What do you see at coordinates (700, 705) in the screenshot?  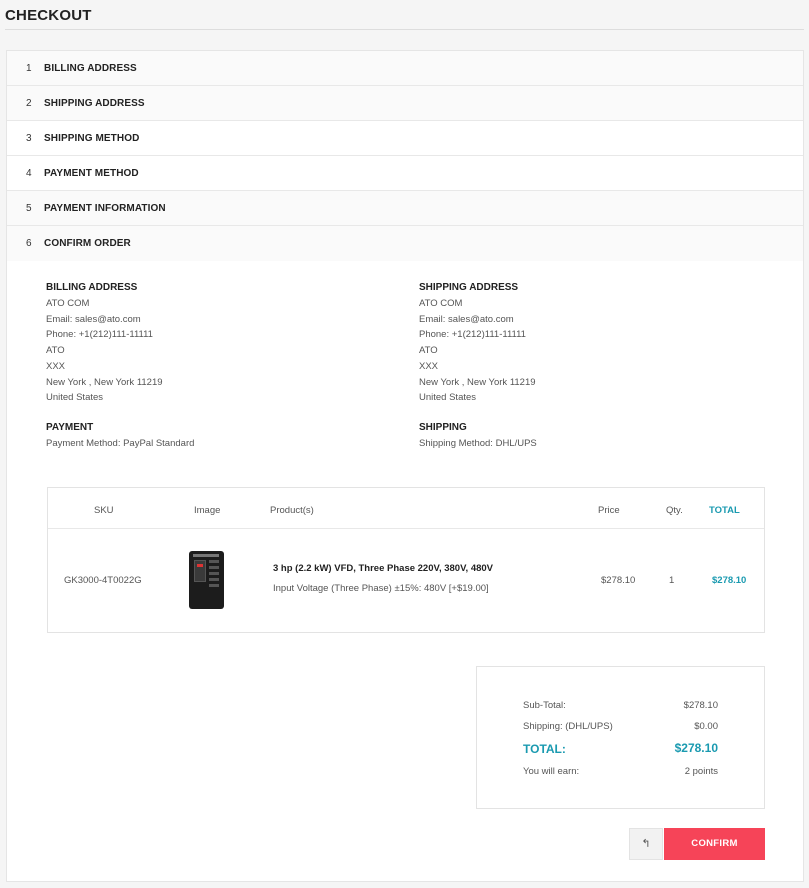 I see `subtotal-value: $278.10` at bounding box center [700, 705].